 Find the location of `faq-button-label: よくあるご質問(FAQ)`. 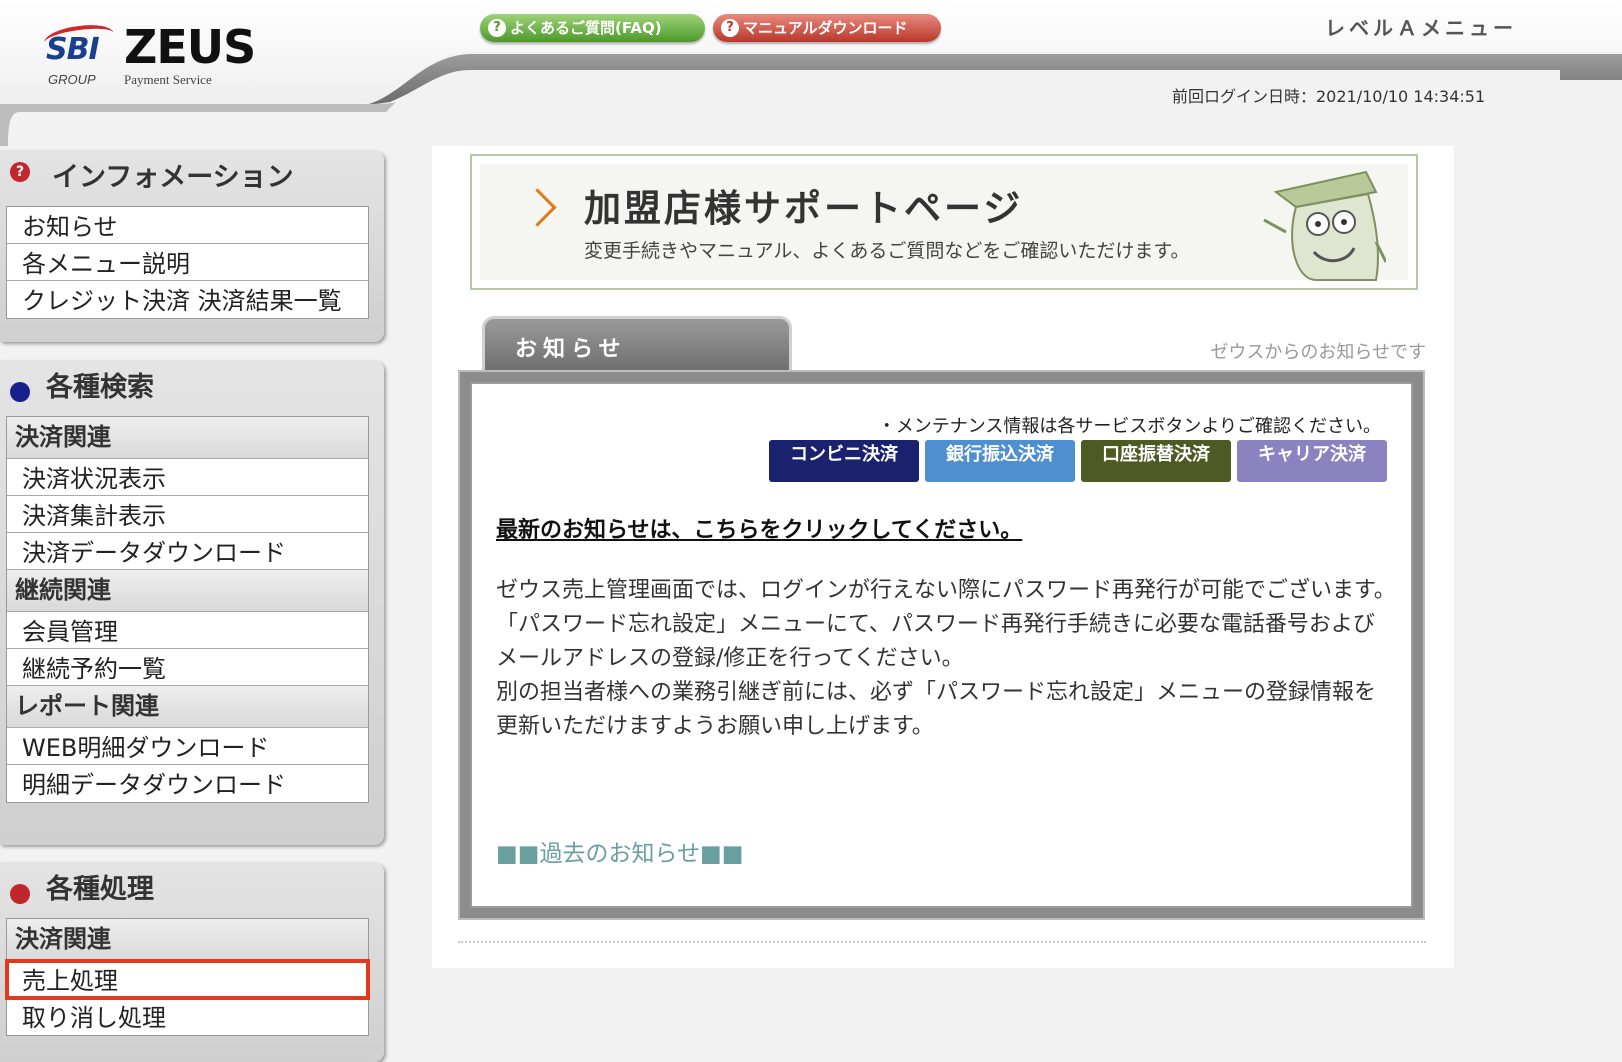

faq-button-label: よくあるご質問(FAQ) is located at coordinates (586, 28).